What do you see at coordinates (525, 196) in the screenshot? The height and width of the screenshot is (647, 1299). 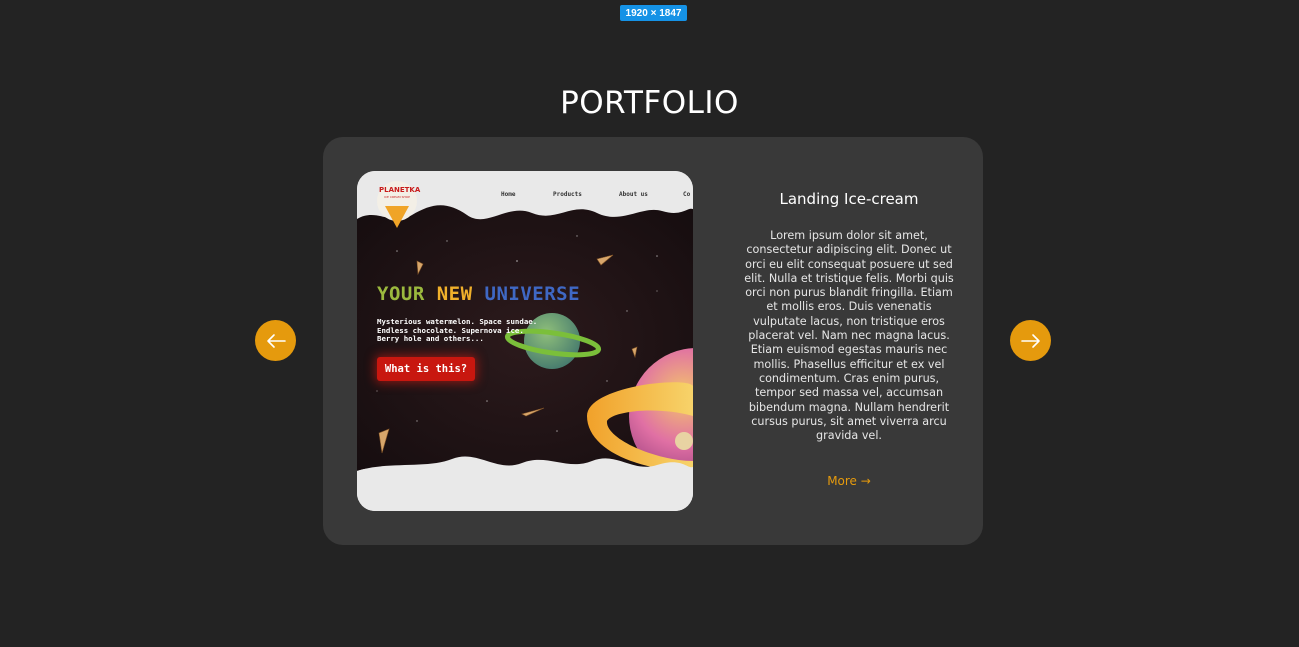 I see `preview-nav: Home Products About us Co` at bounding box center [525, 196].